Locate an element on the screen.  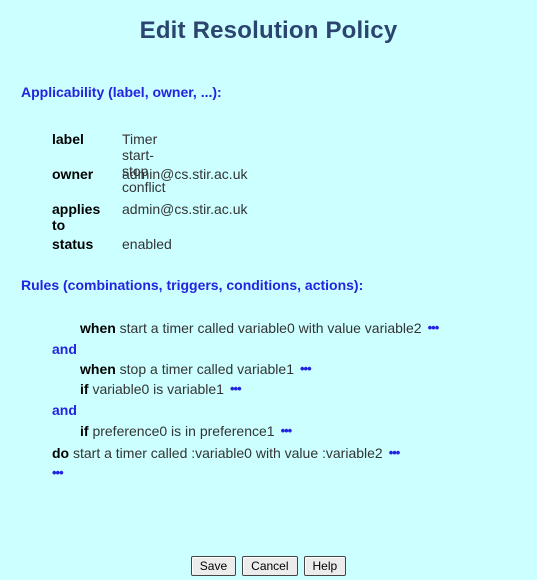
rule-text: preference0 is in preference1 is located at coordinates (181, 431).